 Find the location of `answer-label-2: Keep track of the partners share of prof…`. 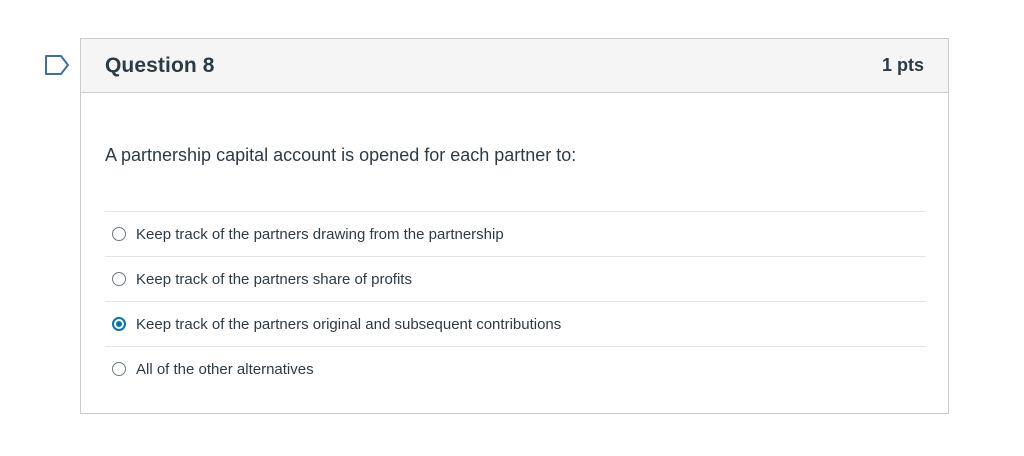

answer-label-2: Keep track of the partners share of prof… is located at coordinates (274, 279).